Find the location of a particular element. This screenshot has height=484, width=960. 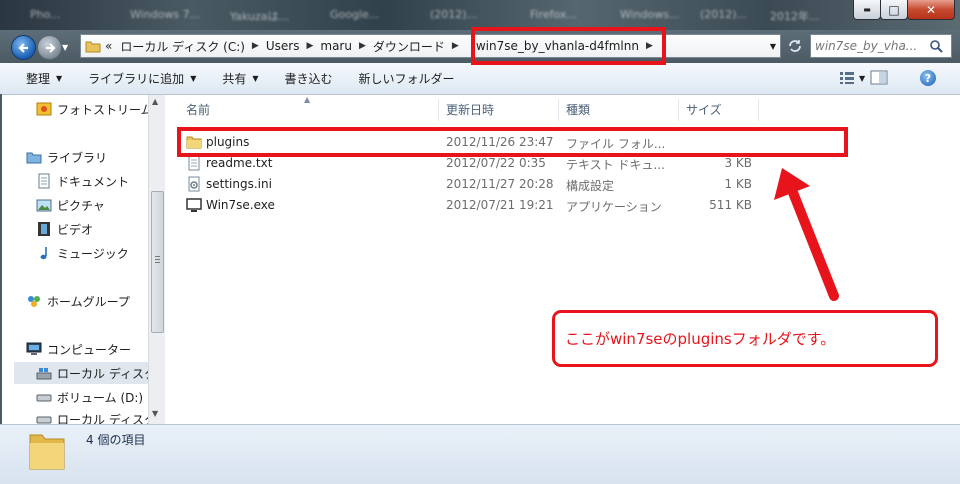

local-disk-icon is located at coordinates (44, 417).